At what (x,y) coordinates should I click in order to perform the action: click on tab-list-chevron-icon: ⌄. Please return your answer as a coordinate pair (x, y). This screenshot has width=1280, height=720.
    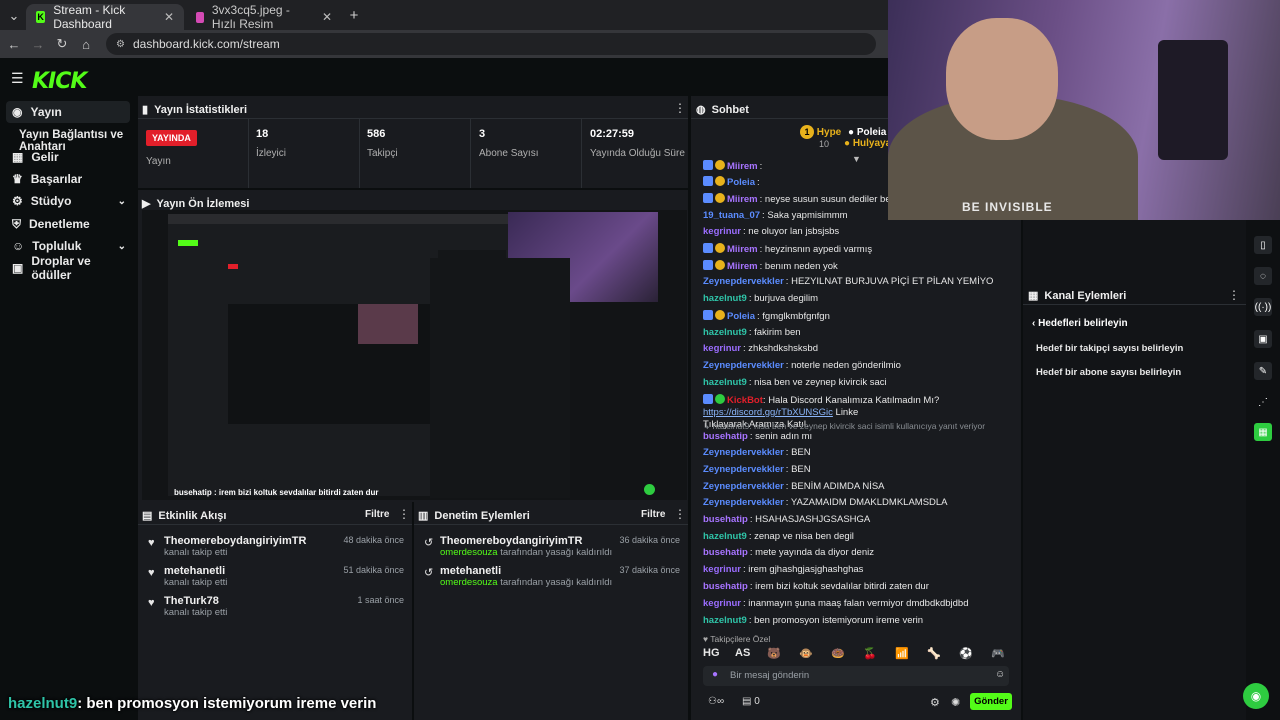
    Looking at the image, I should click on (14, 16).